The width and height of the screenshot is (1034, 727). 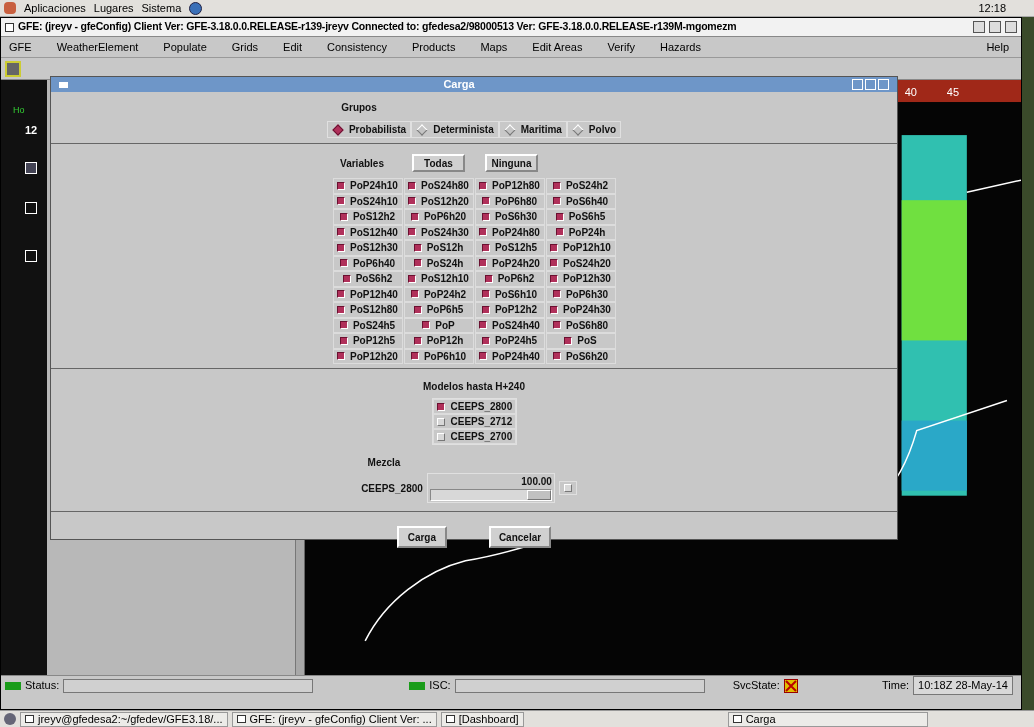 I want to click on menu-item: GFE, so click(x=20, y=47).